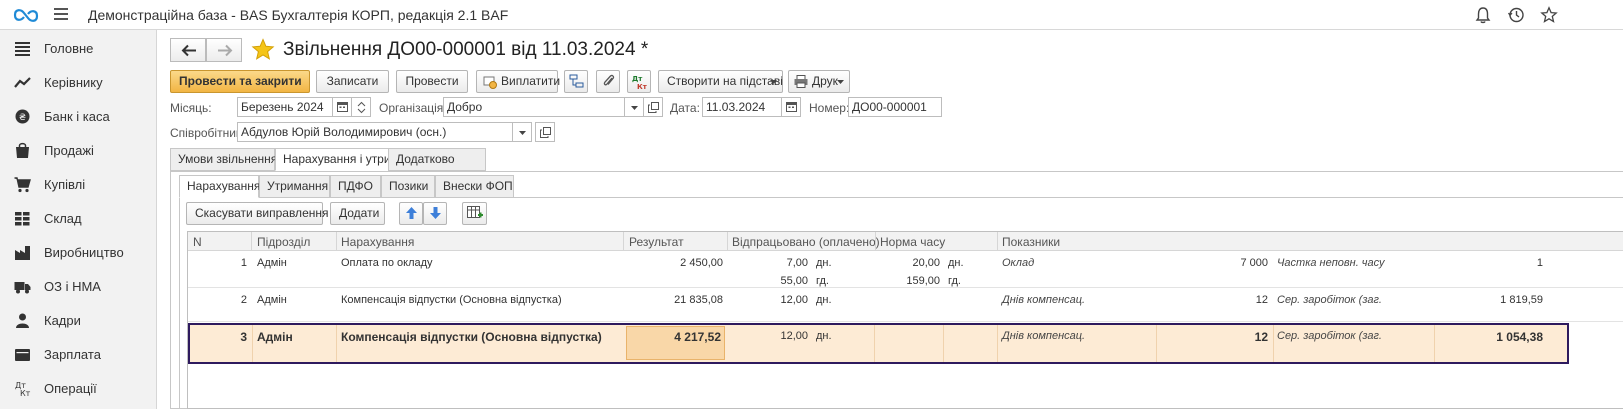 This screenshot has width=1623, height=409. Describe the element at coordinates (797, 263) in the screenshot. I see `row-worked-days: 7,00` at that location.